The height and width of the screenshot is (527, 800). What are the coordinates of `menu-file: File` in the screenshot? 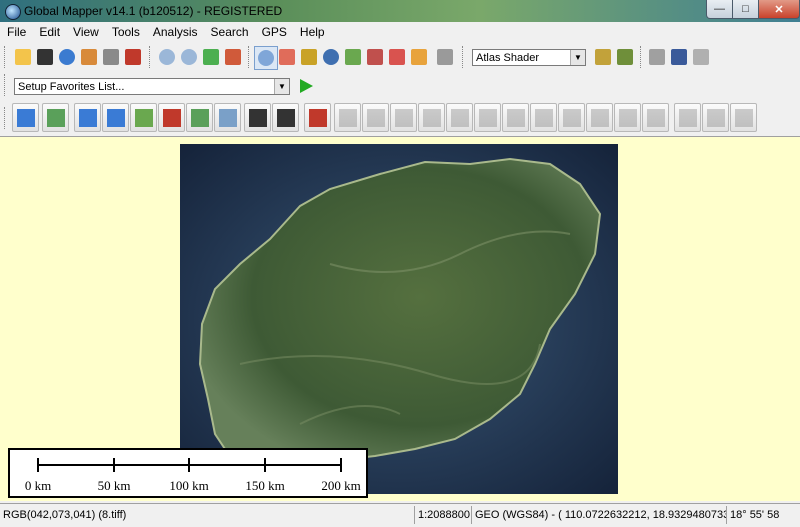 It's located at (16, 32).